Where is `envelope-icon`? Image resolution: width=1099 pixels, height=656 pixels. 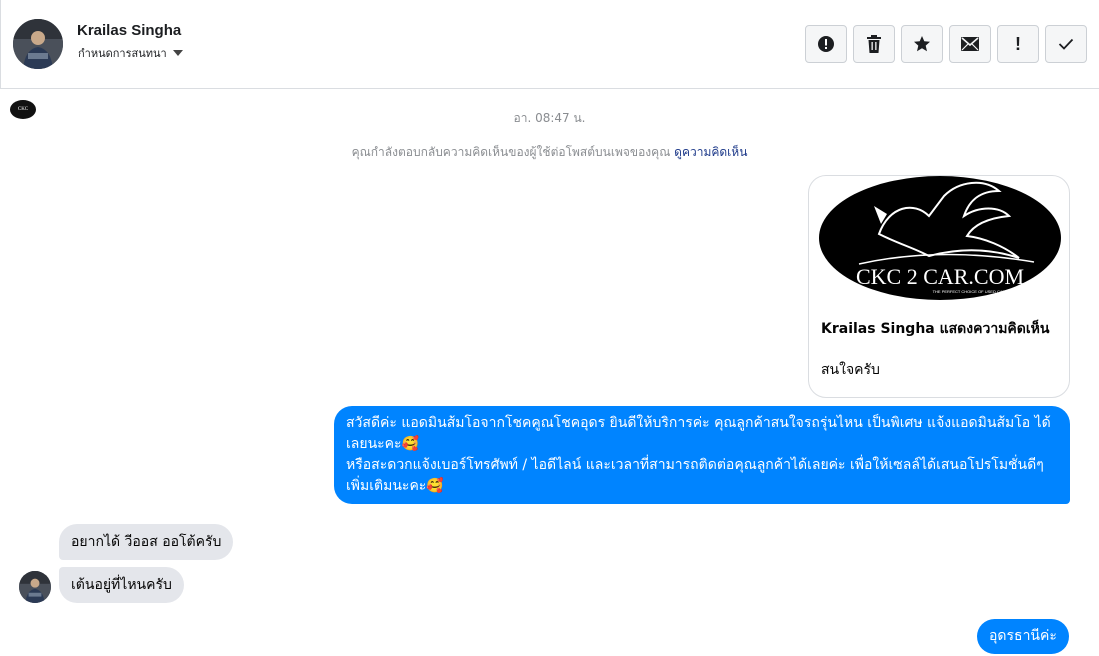
envelope-icon is located at coordinates (970, 44).